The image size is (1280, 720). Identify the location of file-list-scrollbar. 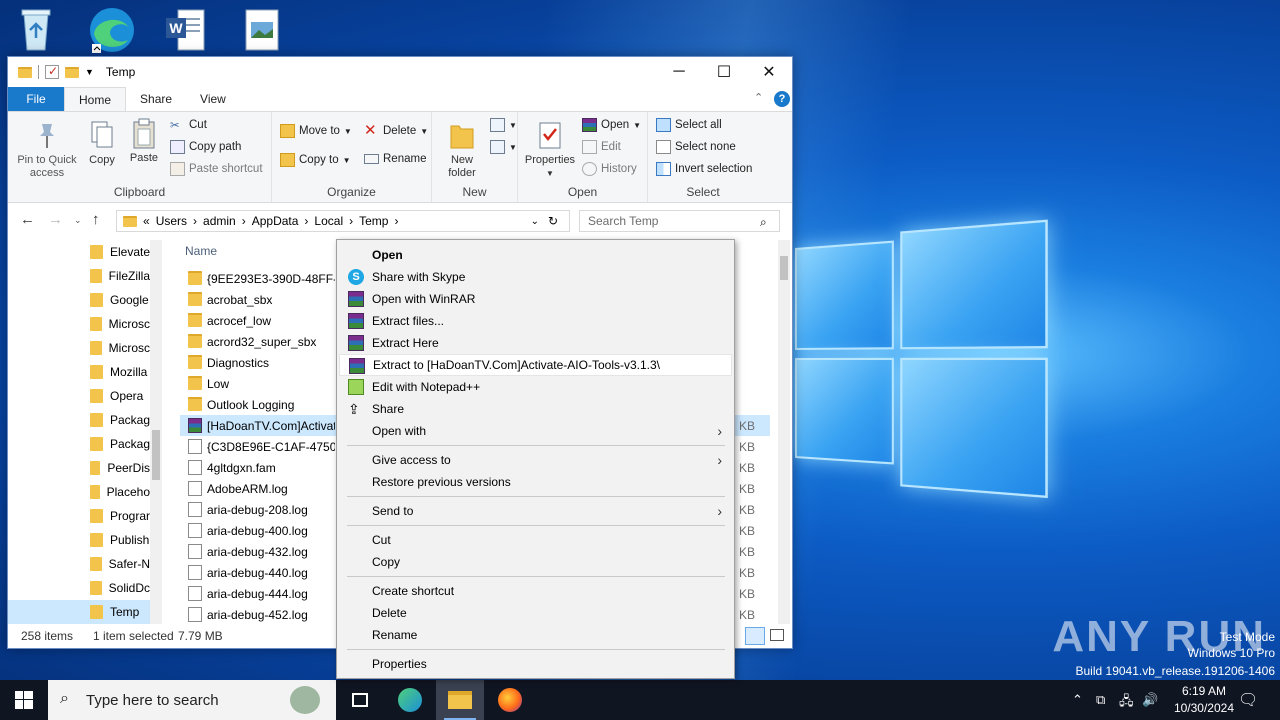
(784, 432).